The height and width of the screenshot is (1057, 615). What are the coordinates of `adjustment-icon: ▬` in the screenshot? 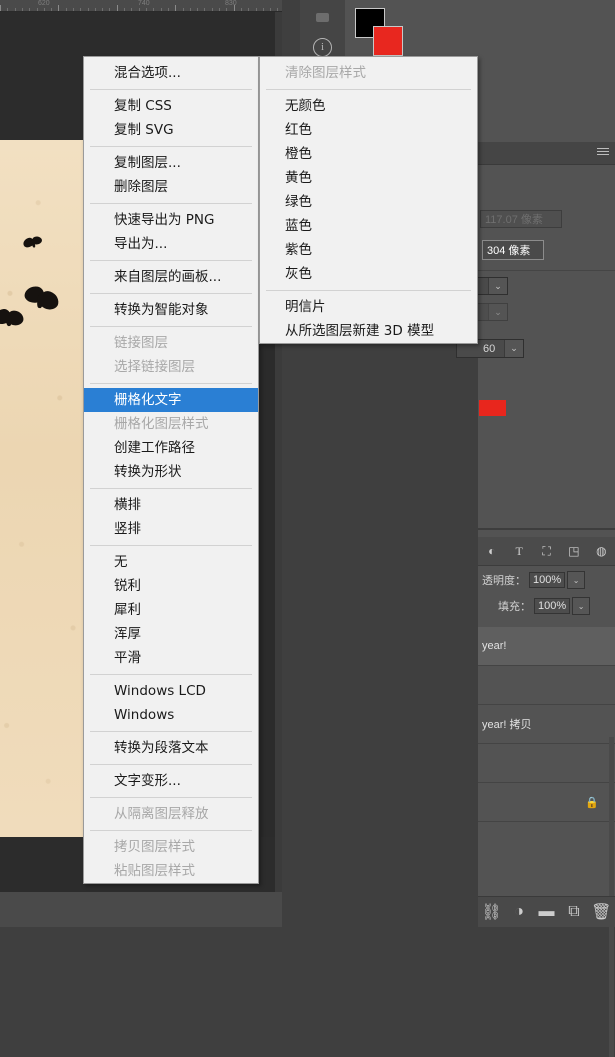 It's located at (546, 912).